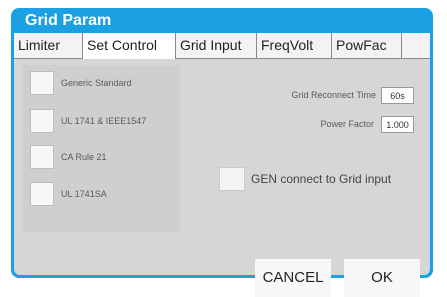 The width and height of the screenshot is (447, 297). I want to click on standard-generic-checkbox, so click(42, 83).